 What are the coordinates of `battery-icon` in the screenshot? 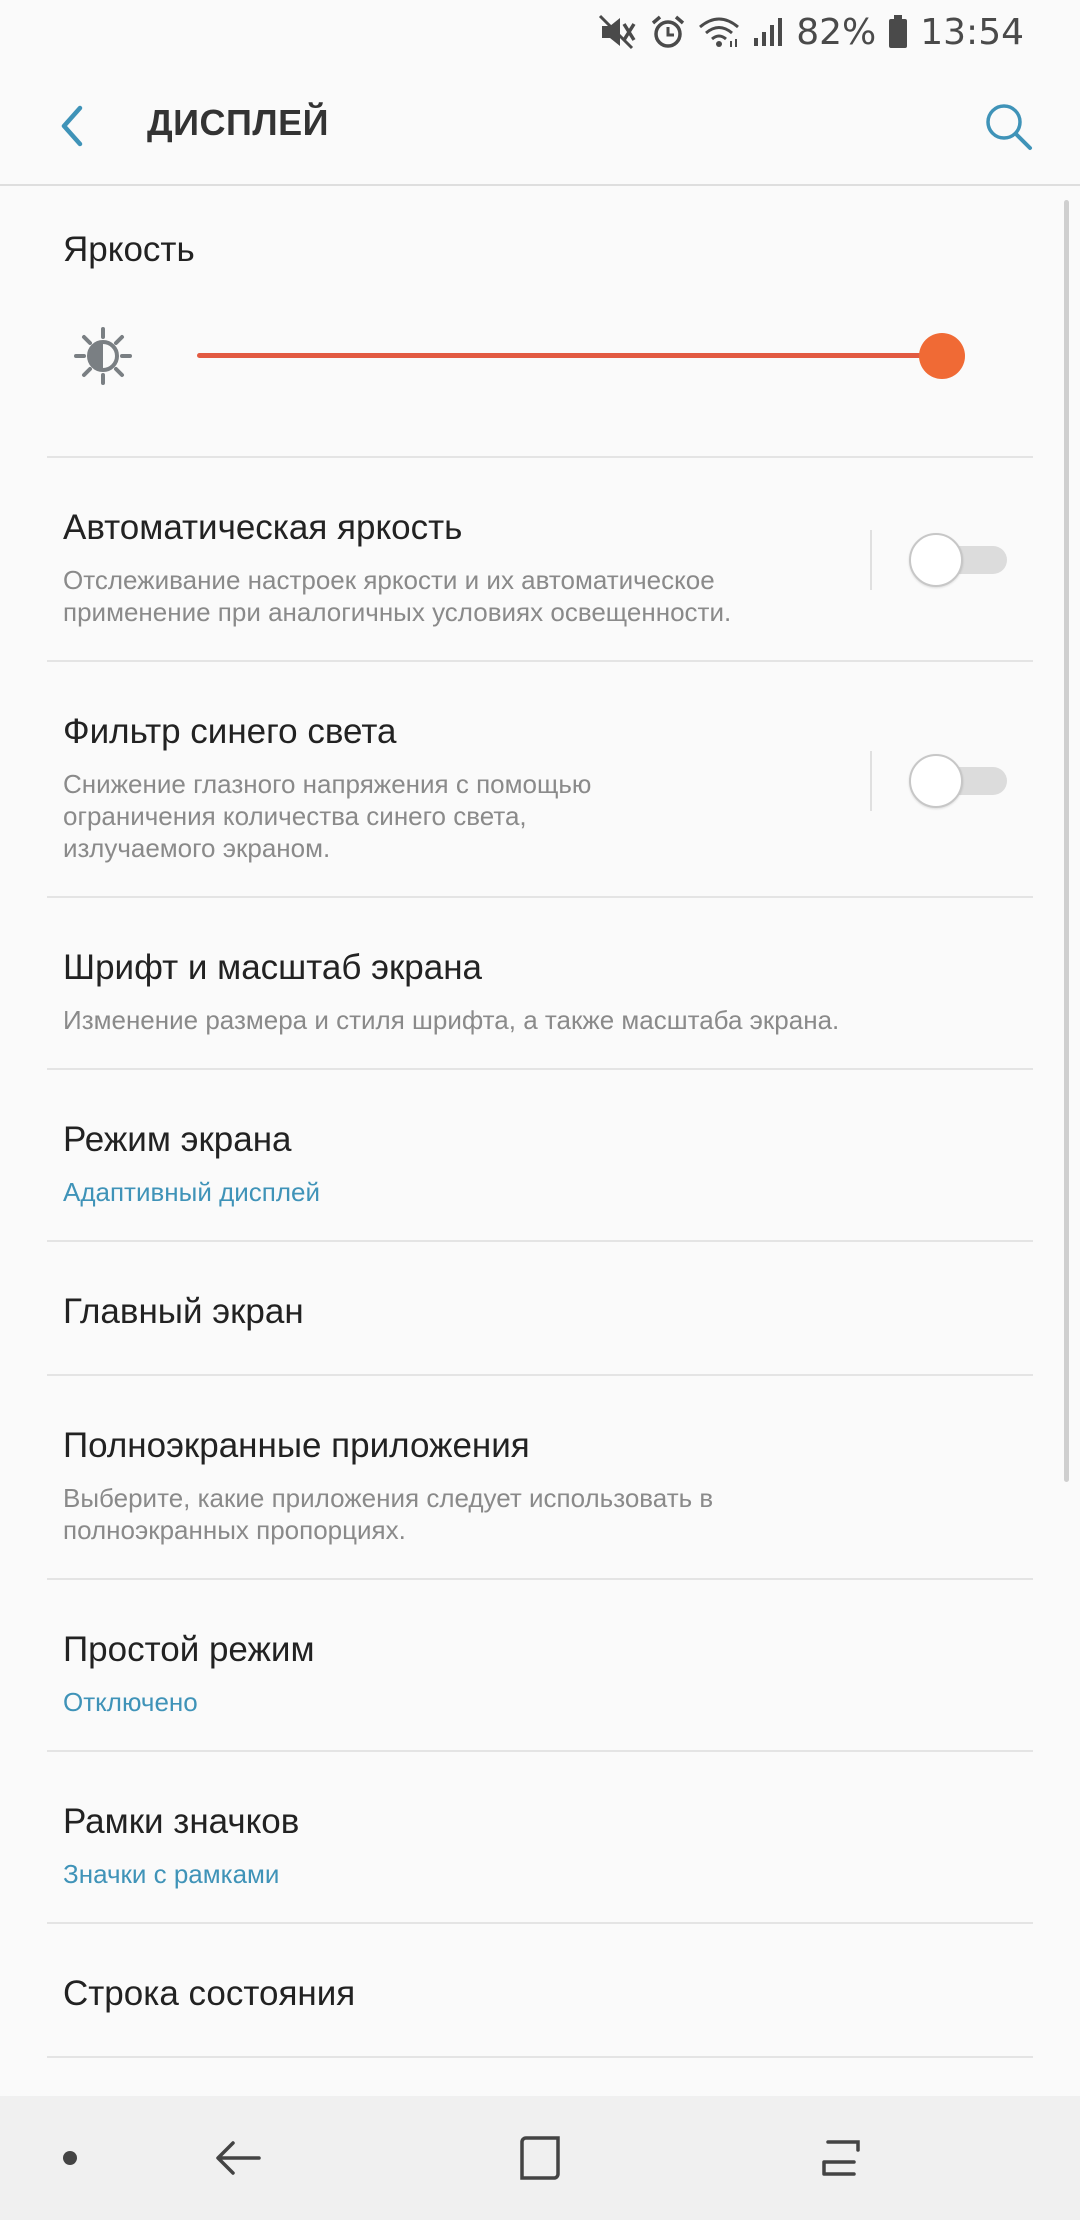 It's located at (898, 32).